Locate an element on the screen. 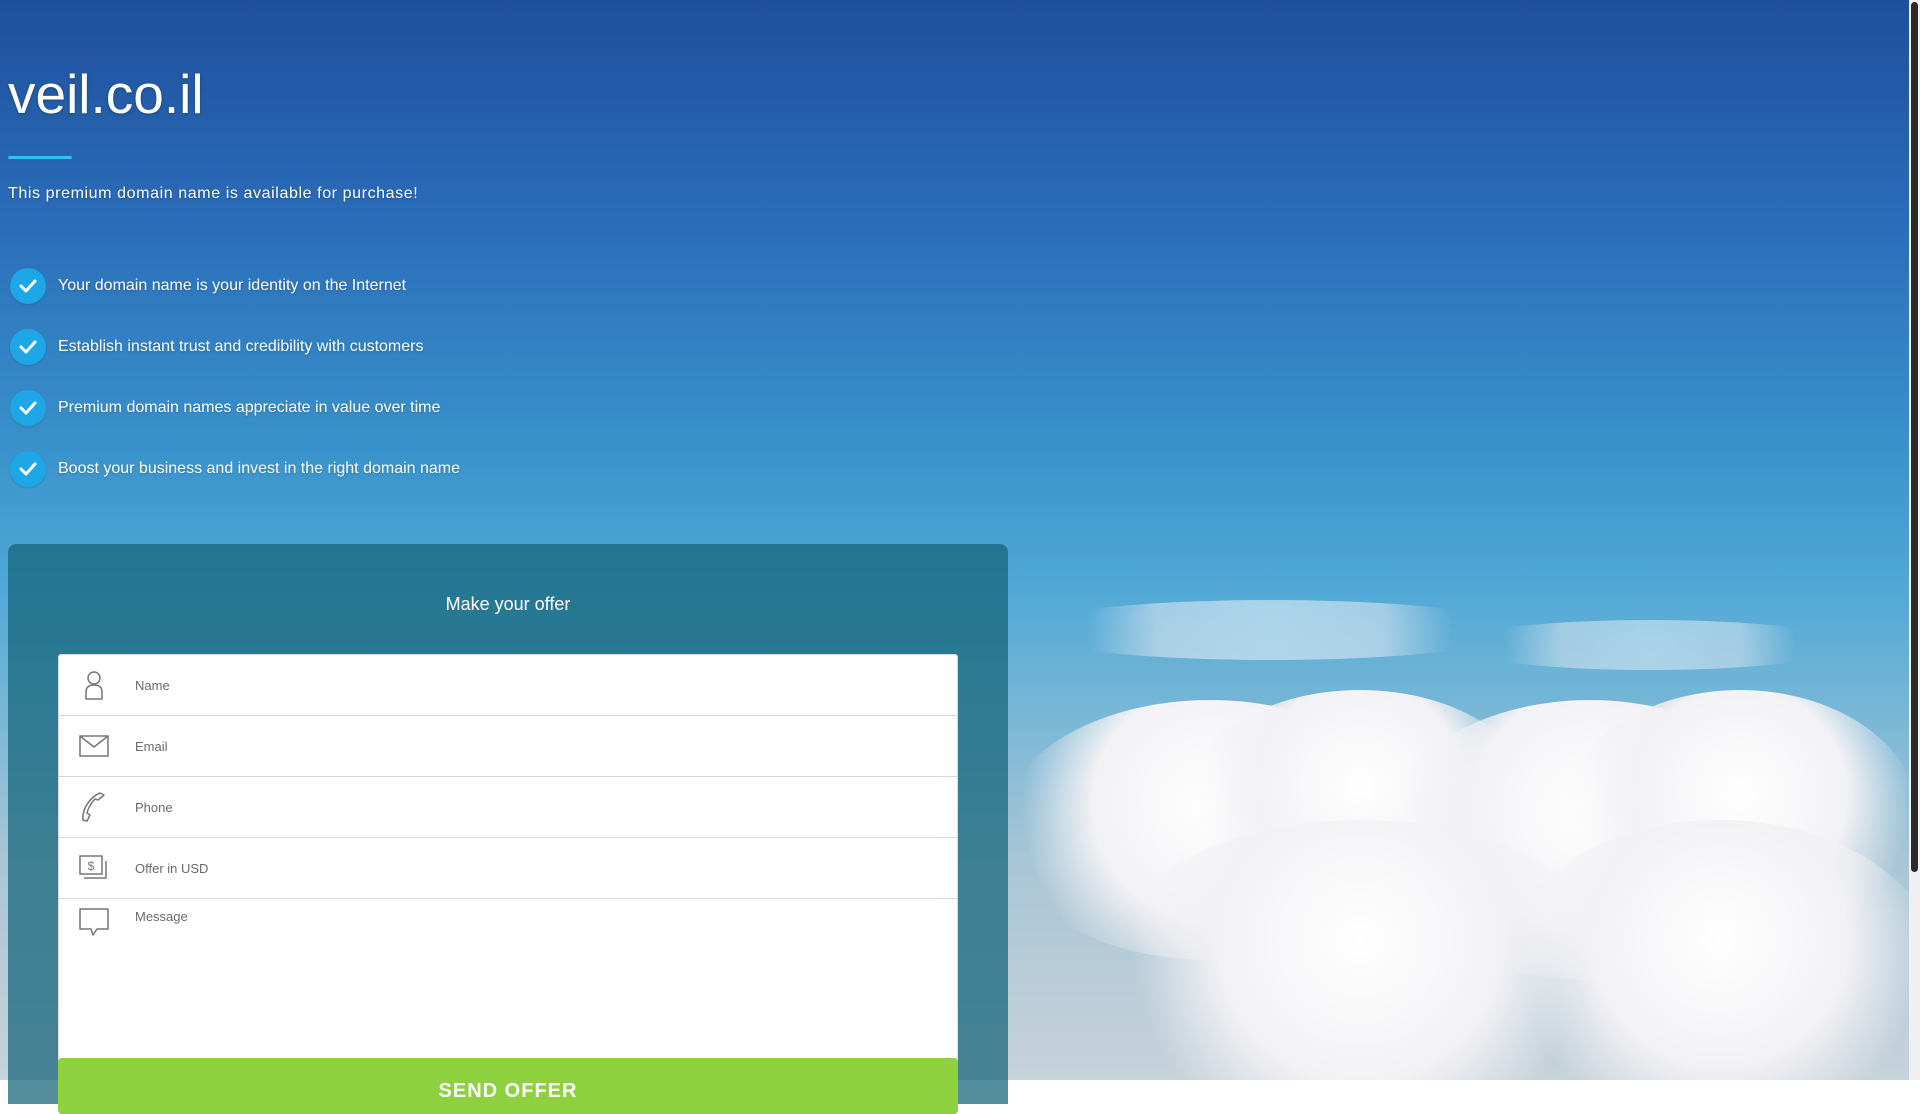 Image resolution: width=1920 pixels, height=1114 pixels. offer-input is located at coordinates (525, 868).